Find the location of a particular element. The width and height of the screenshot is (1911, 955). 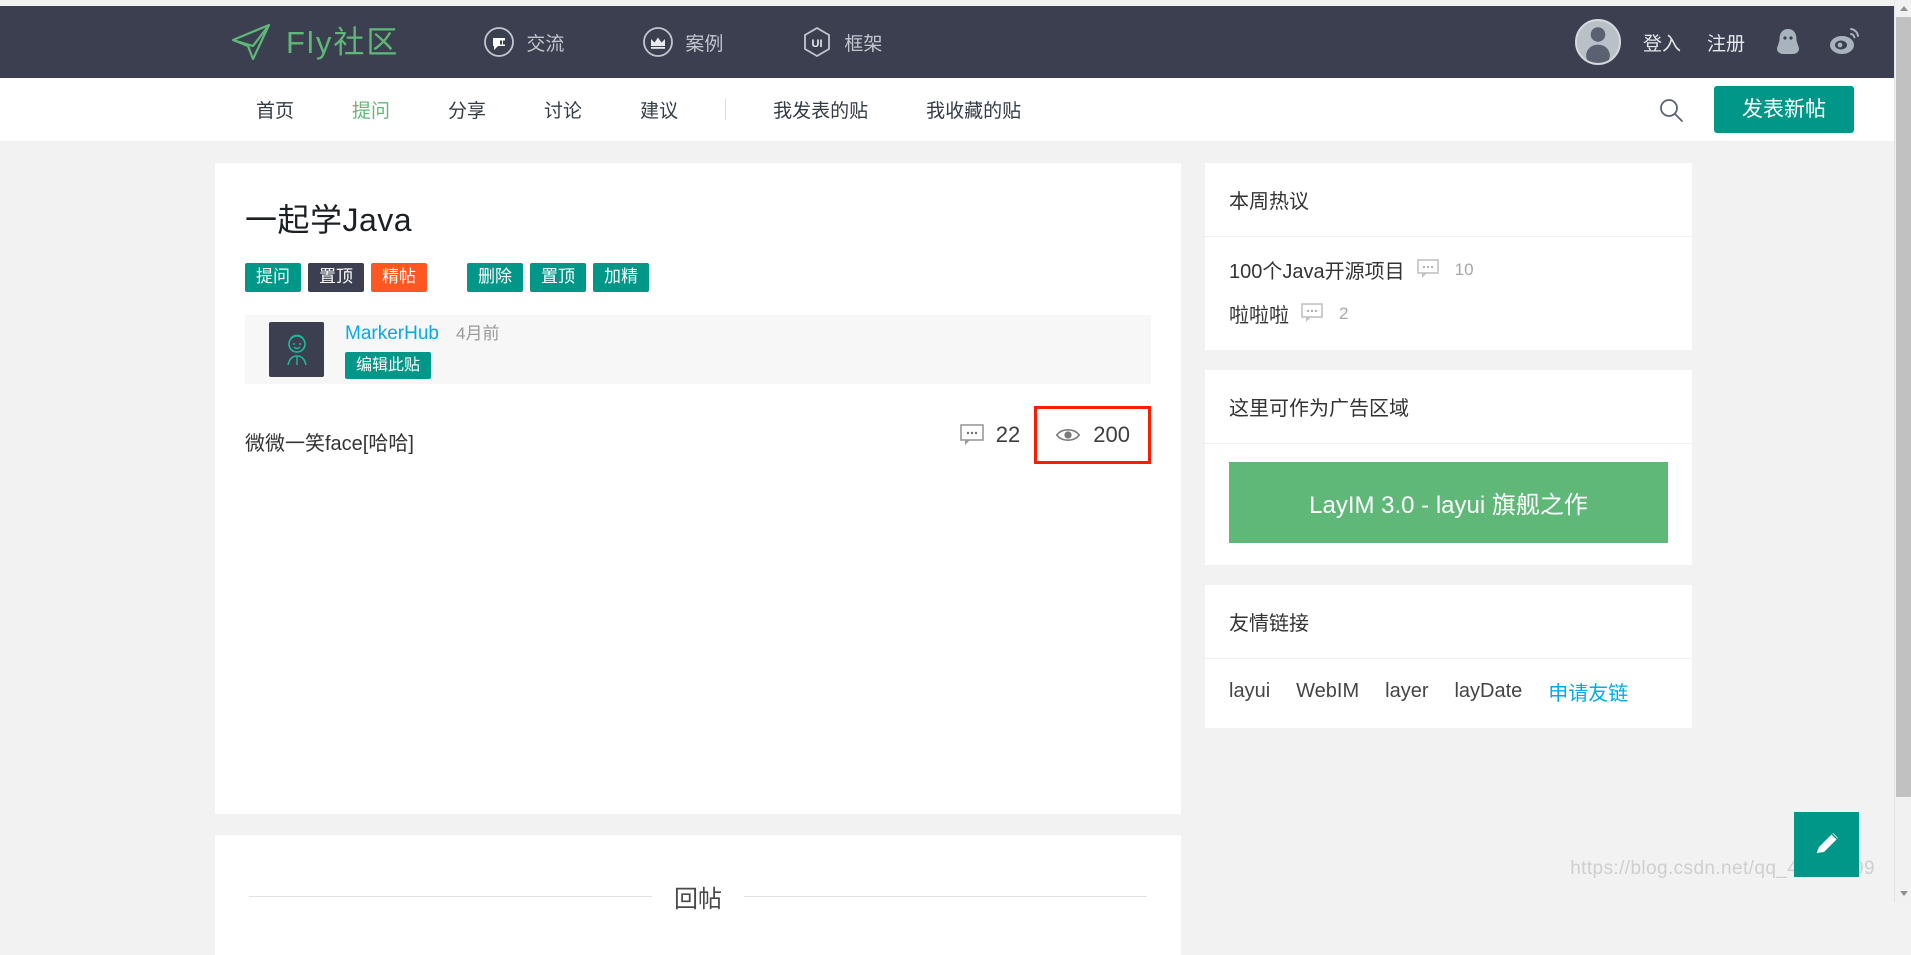

friend-links-row: layui WebIM layer layDate 申请友链 is located at coordinates (1448, 691).